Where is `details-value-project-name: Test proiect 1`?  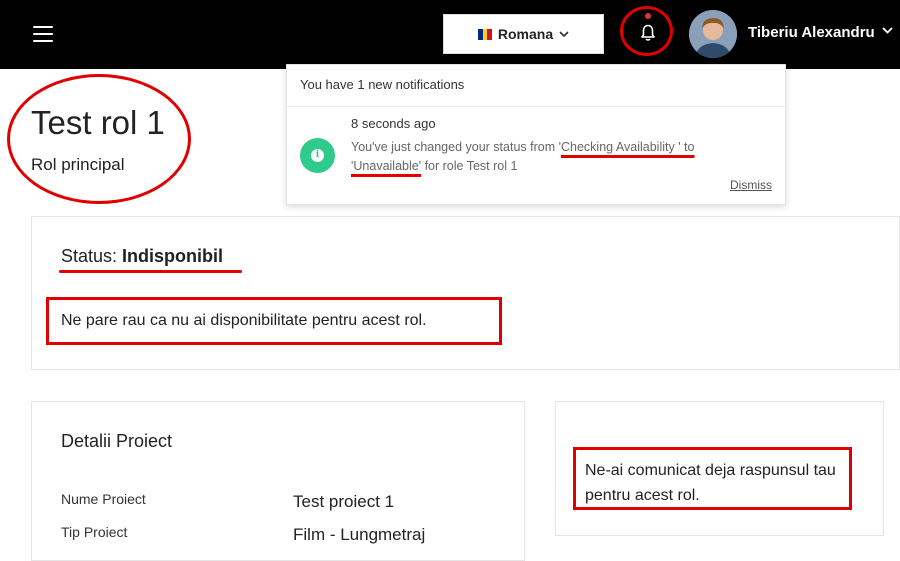 details-value-project-name: Test proiect 1 is located at coordinates (344, 501).